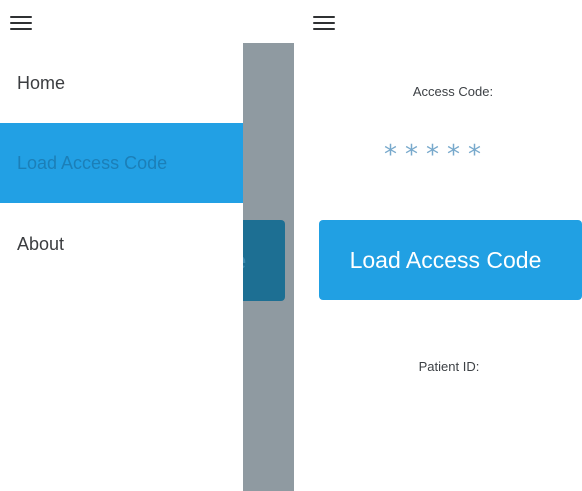  I want to click on access-code-field: *****, so click(454, 155).